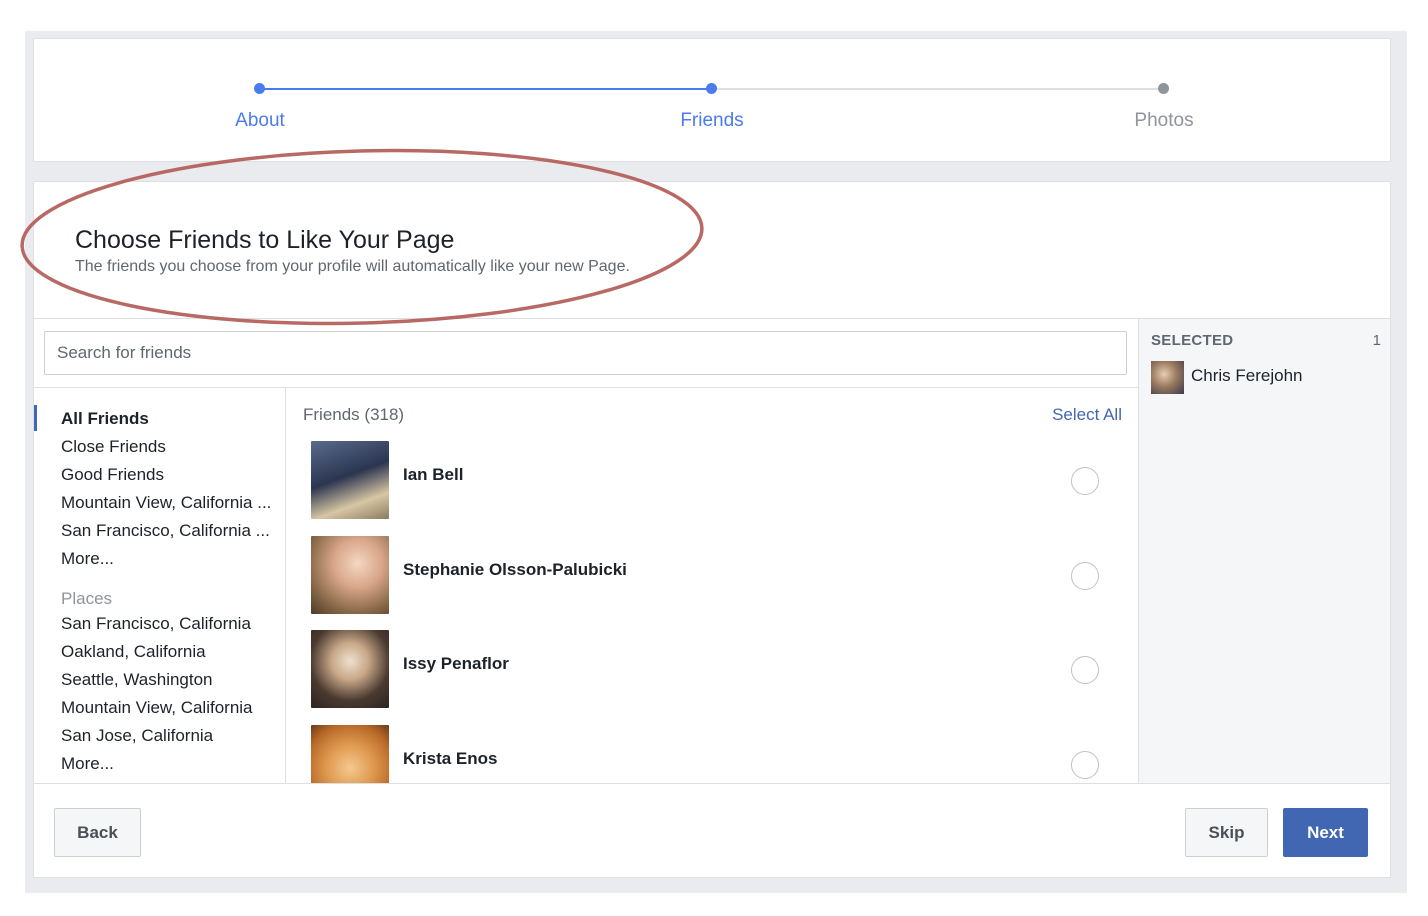 The height and width of the screenshot is (916, 1428). Describe the element at coordinates (1264, 551) in the screenshot. I see `selected-friends-panel: SELECTED 1 Chris Ferejohn` at that location.